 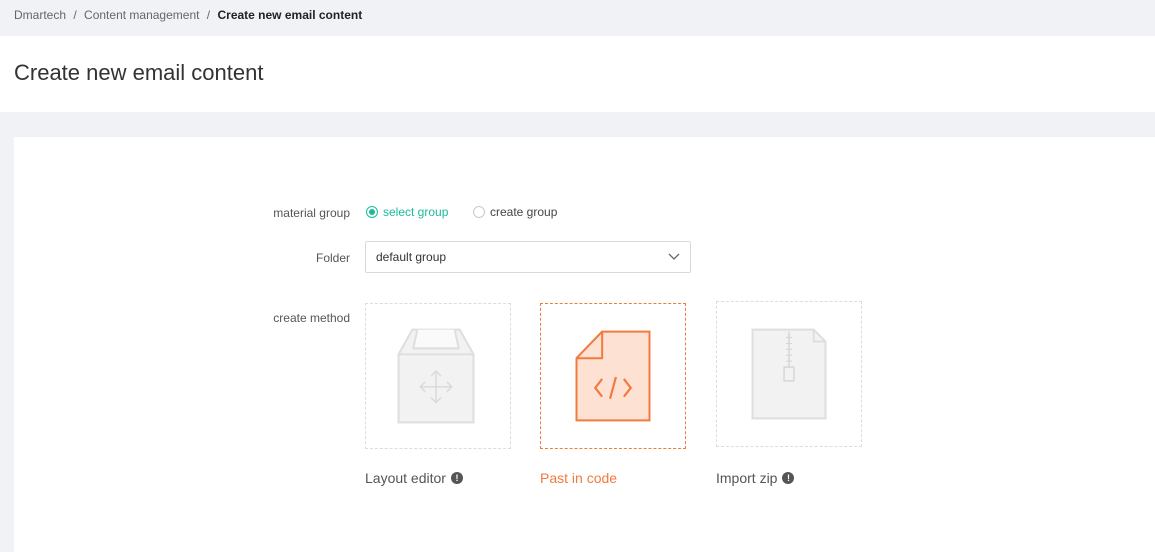 What do you see at coordinates (674, 256) in the screenshot?
I see `chevron-down-icon` at bounding box center [674, 256].